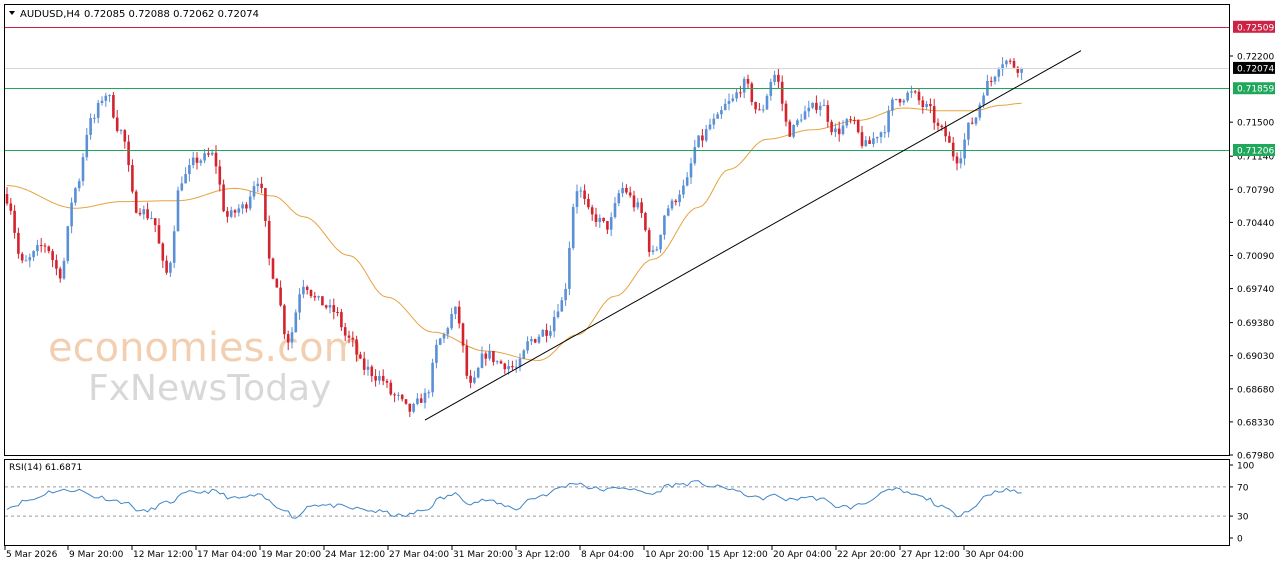 The width and height of the screenshot is (1280, 571). I want to click on price-tick-label: 0.70440, so click(1255, 224).